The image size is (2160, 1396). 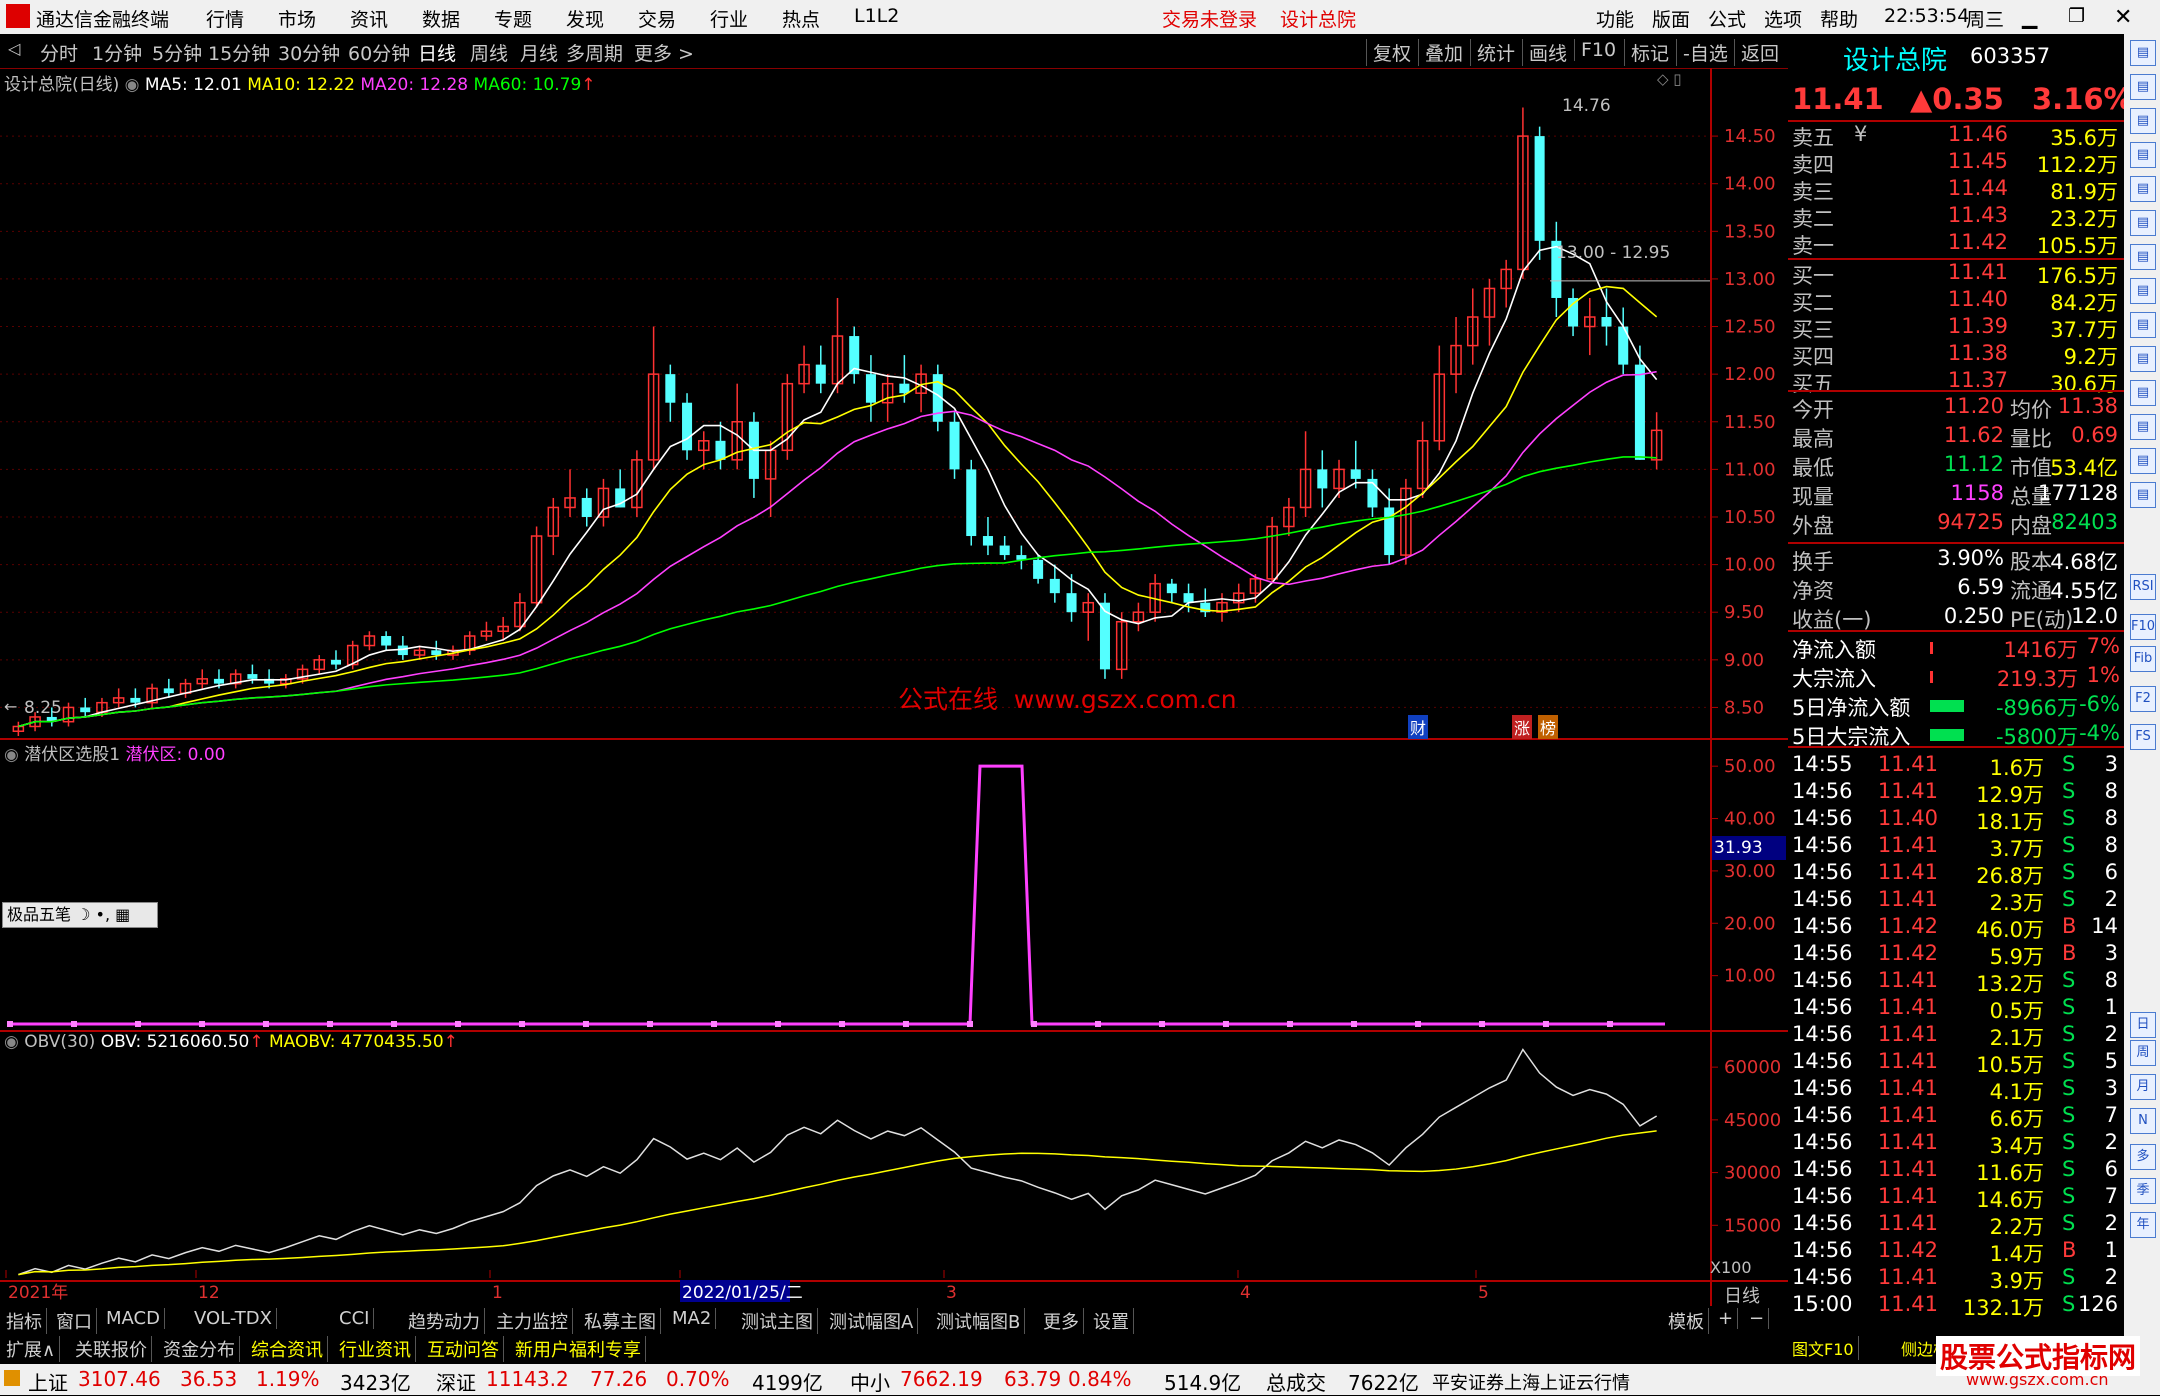 I want to click on moon-icon: ☽ •, ▦, so click(x=103, y=914).